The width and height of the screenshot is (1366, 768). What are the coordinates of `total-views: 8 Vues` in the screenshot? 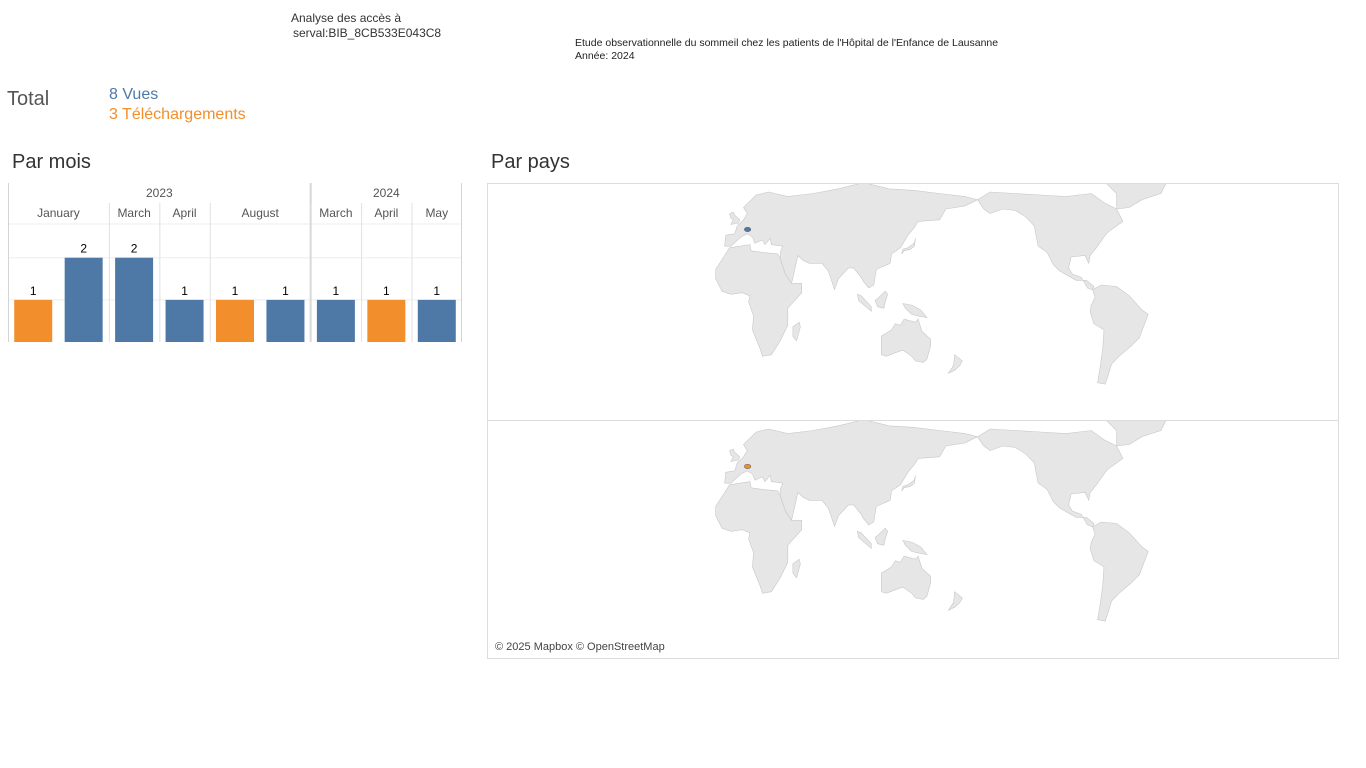 It's located at (134, 94).